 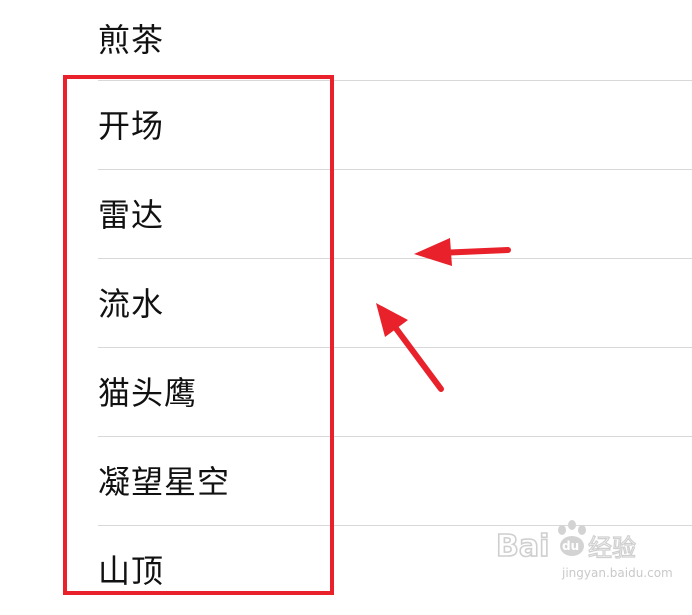 I want to click on list-item-label: 山顶, so click(x=131, y=570).